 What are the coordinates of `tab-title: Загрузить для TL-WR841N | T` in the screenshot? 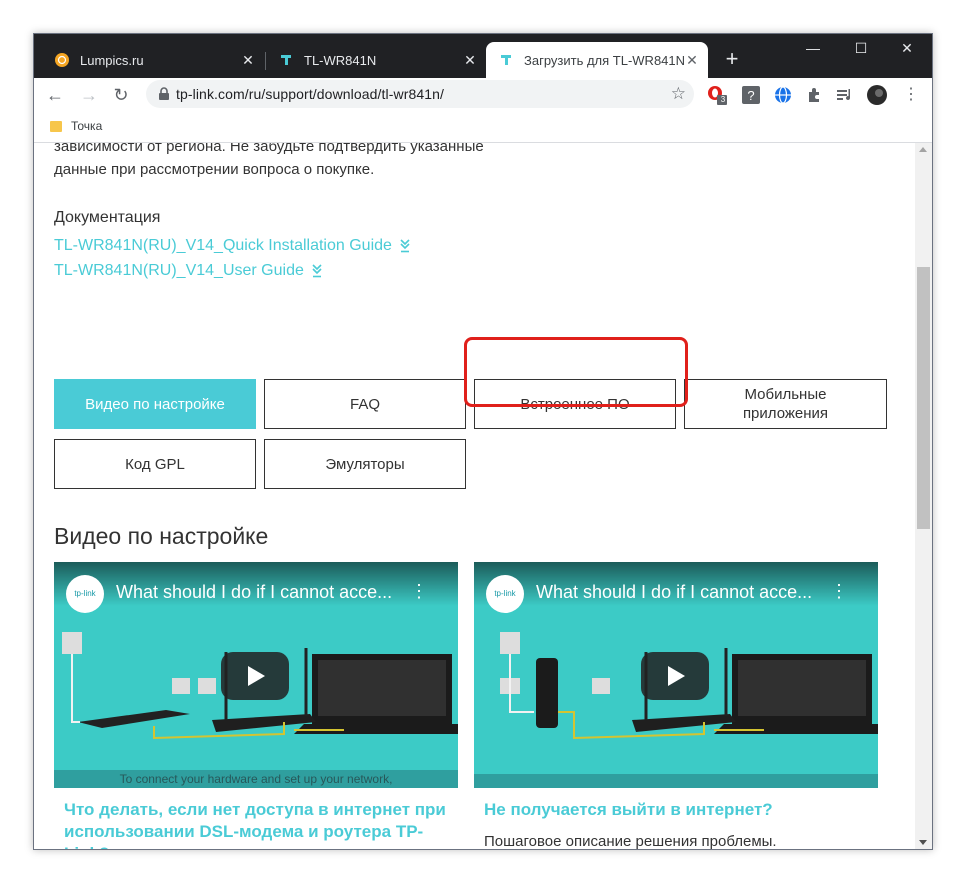 It's located at (604, 60).